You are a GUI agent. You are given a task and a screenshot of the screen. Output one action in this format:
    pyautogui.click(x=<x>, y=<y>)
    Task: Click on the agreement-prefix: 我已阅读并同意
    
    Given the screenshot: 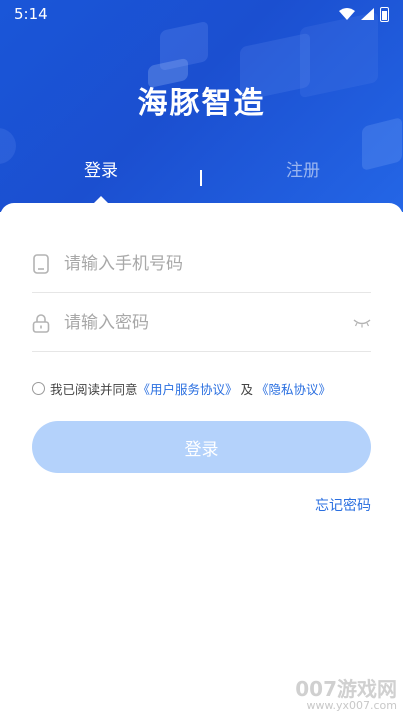 What is the action you would take?
    pyautogui.click(x=94, y=389)
    